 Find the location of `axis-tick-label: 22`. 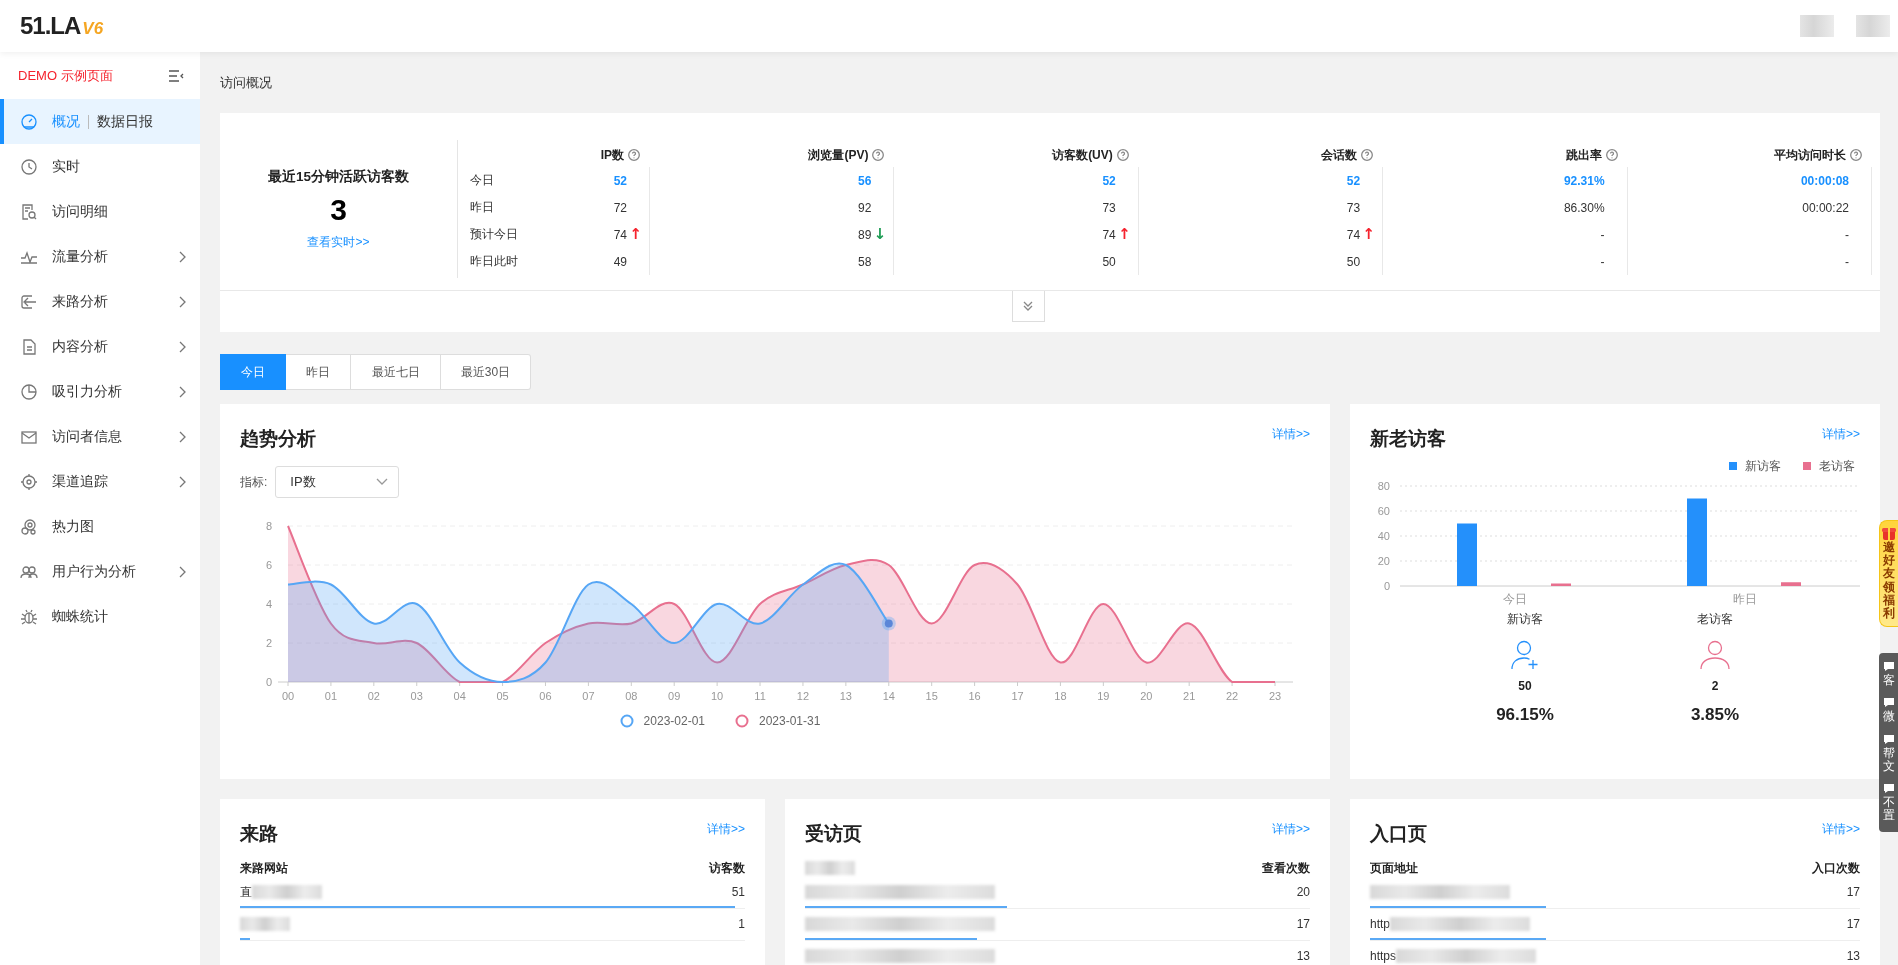

axis-tick-label: 22 is located at coordinates (1232, 696).